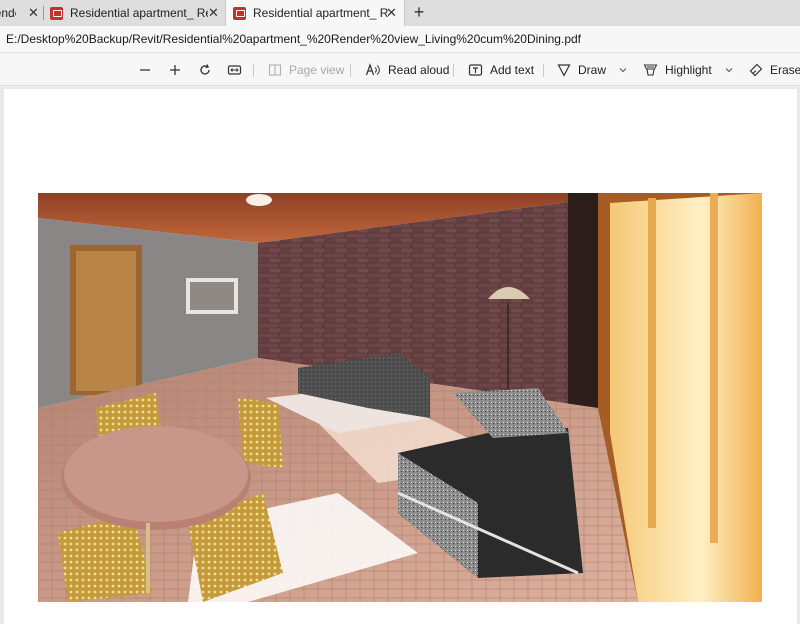 The image size is (800, 624). I want to click on tab-label: Render vi, so click(8, 13).